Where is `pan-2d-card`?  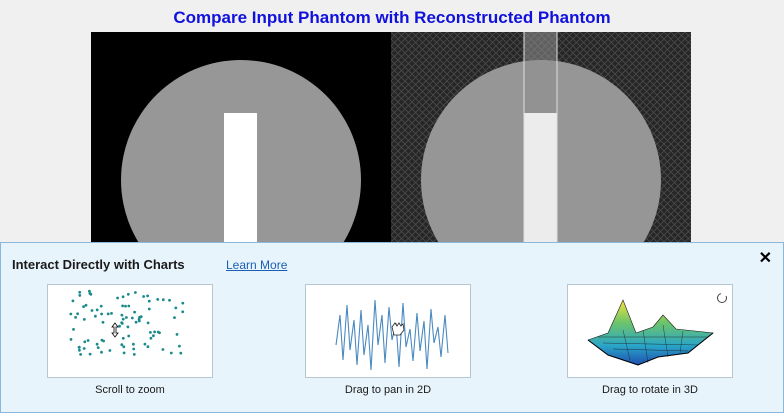 pan-2d-card is located at coordinates (388, 331).